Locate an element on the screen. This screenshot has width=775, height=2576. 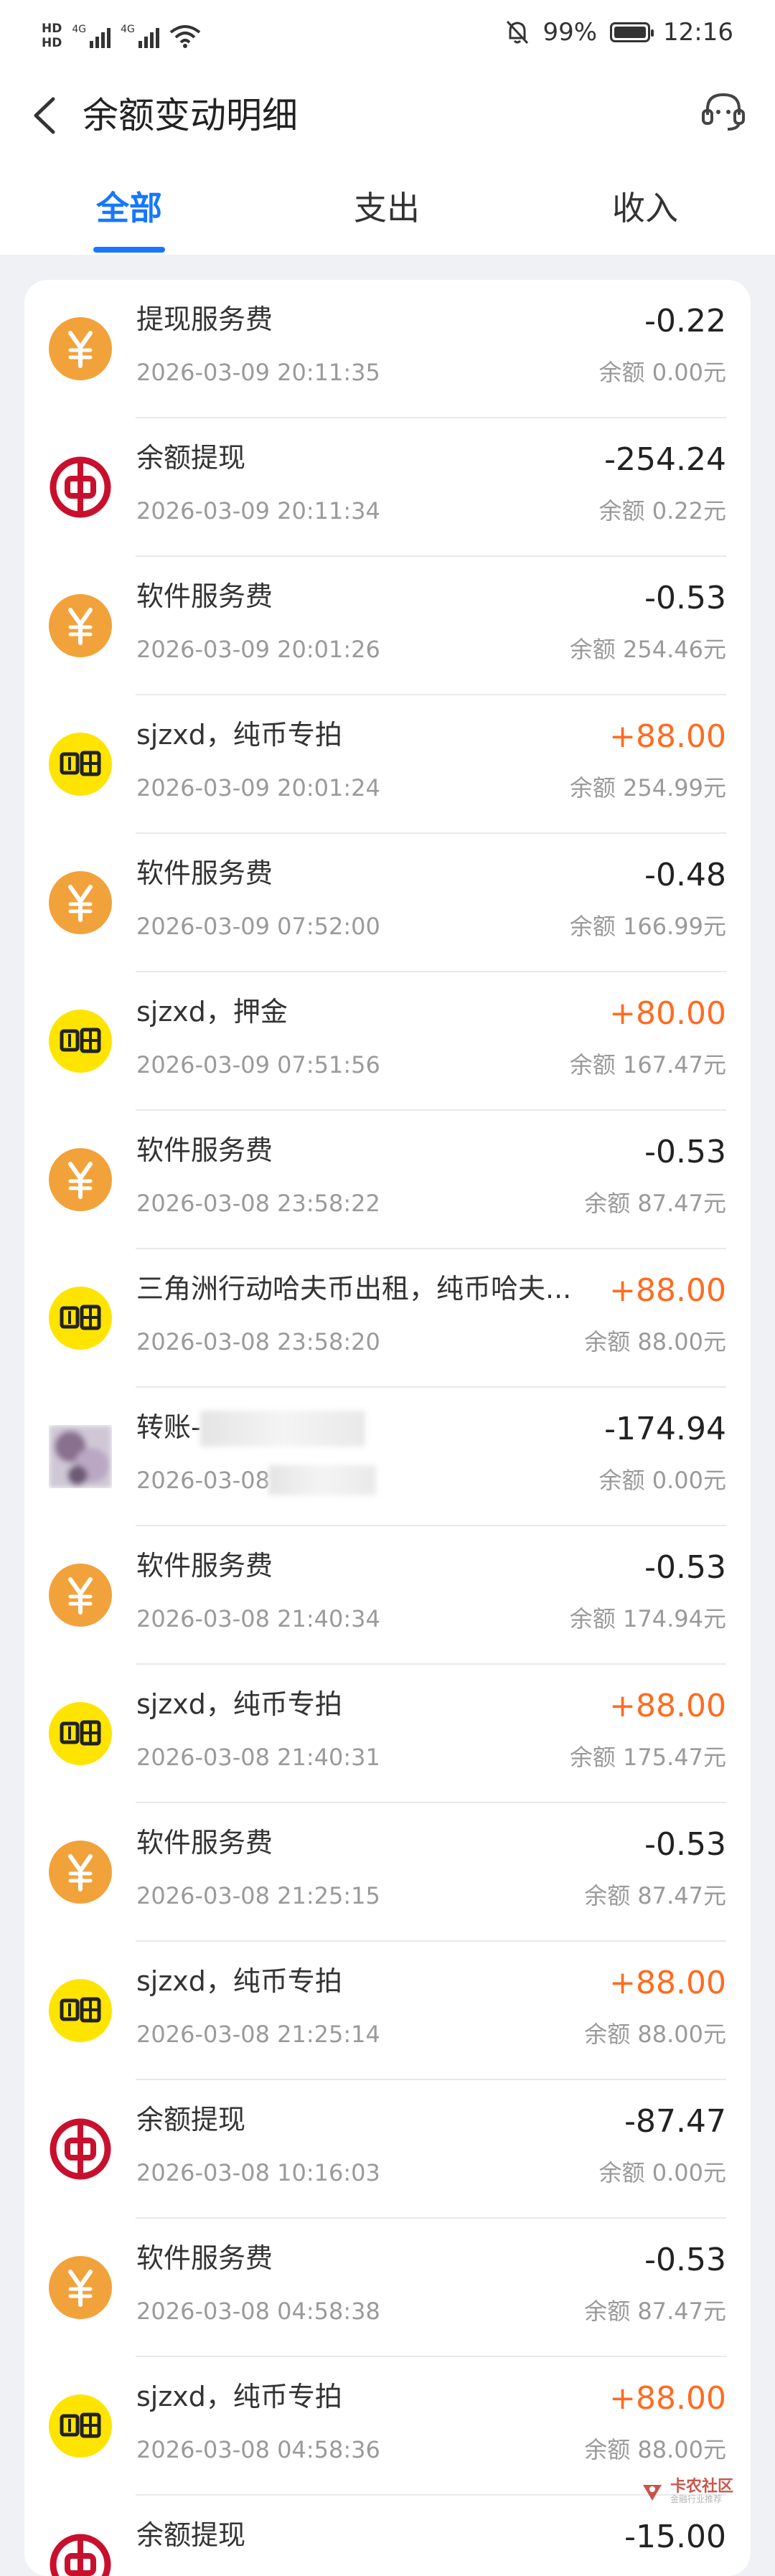
status-right: 99% 12:16 is located at coordinates (619, 32).